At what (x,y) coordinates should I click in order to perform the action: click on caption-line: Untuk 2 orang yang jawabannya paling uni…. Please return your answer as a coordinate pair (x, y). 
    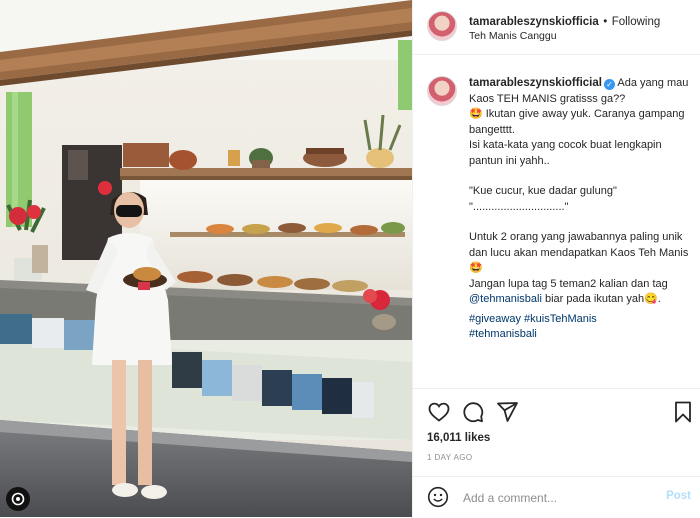
    Looking at the image, I should click on (579, 252).